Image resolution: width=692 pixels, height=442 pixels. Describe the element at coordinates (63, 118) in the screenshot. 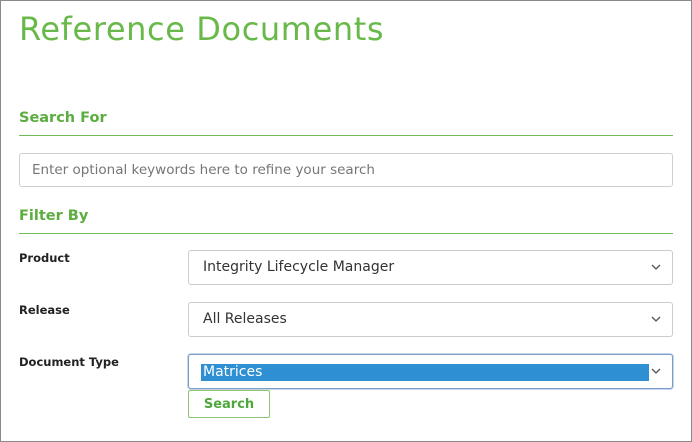

I see `search-for-heading: Search For` at that location.